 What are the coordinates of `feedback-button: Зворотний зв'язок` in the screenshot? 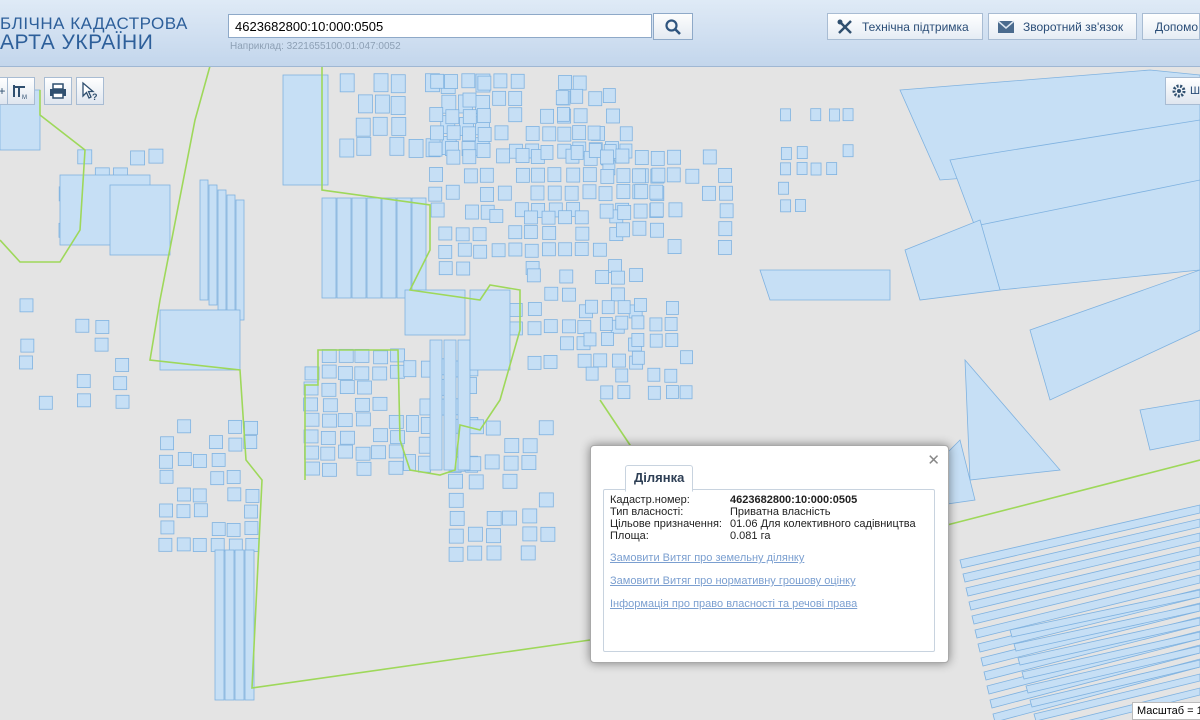 It's located at (1062, 26).